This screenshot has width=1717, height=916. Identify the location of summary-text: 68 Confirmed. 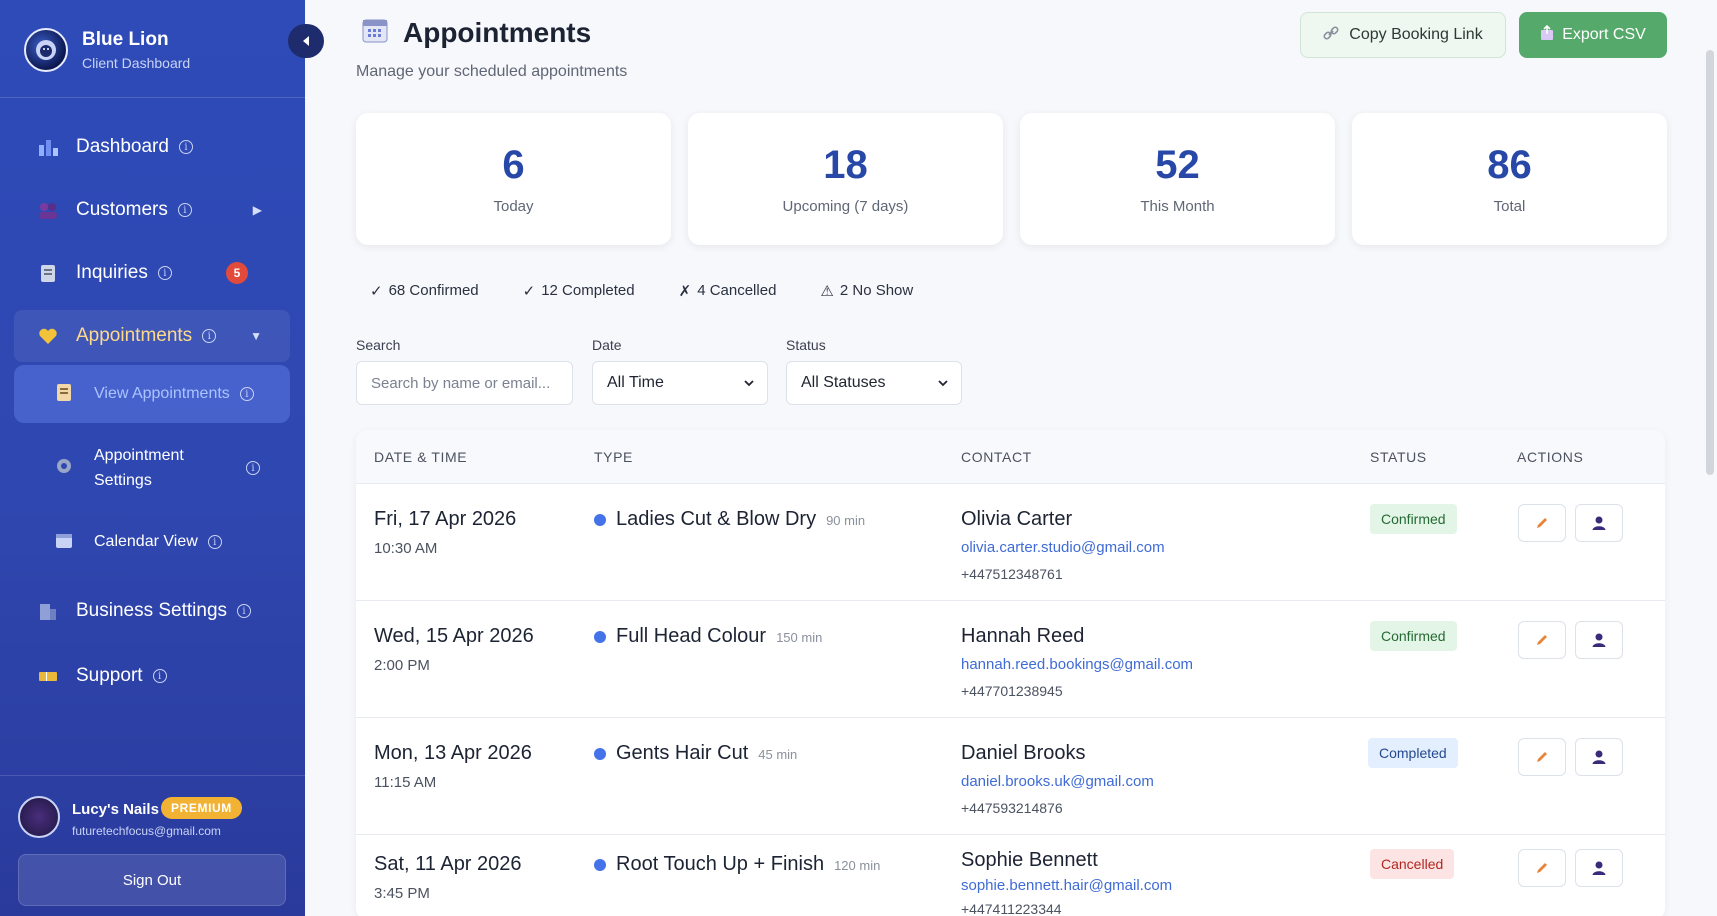
(433, 290).